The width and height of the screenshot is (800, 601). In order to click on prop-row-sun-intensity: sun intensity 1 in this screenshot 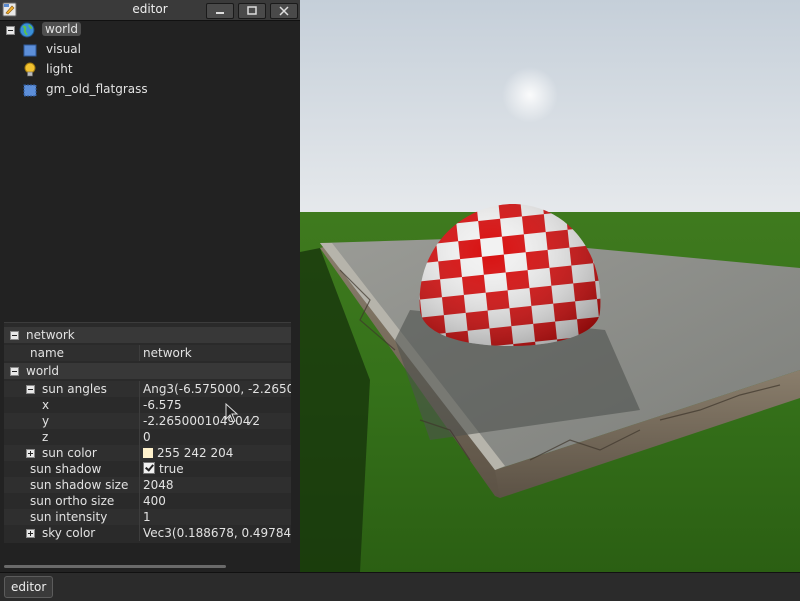, I will do `click(147, 517)`.